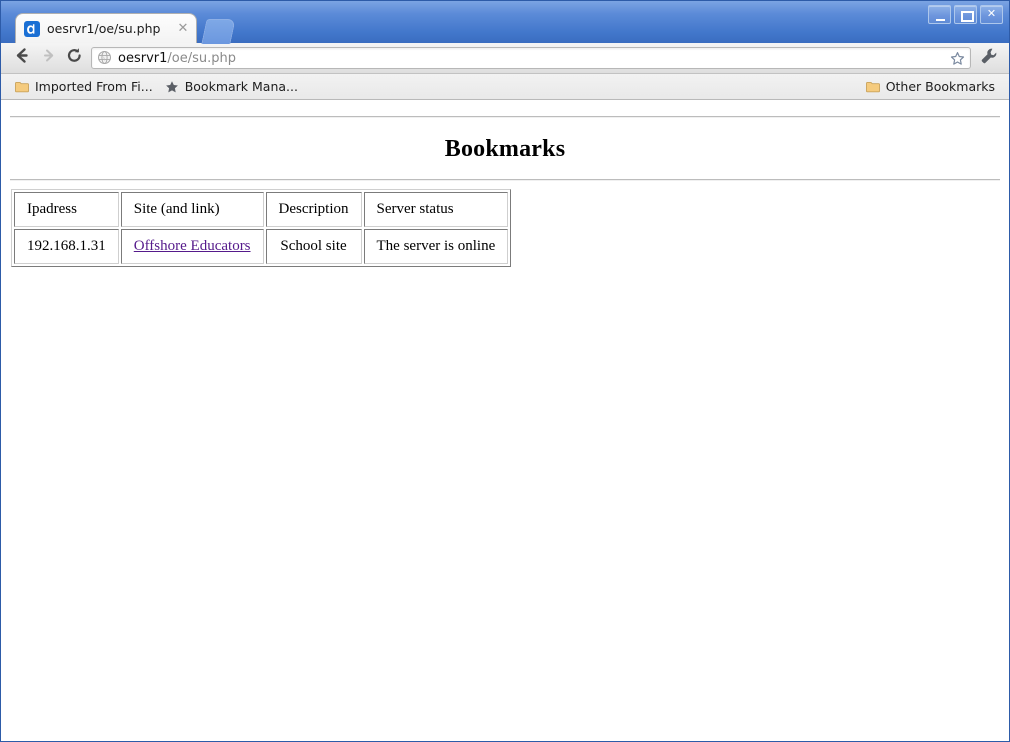 The width and height of the screenshot is (1010, 742). Describe the element at coordinates (313, 209) in the screenshot. I see `column-header-description: Description` at that location.